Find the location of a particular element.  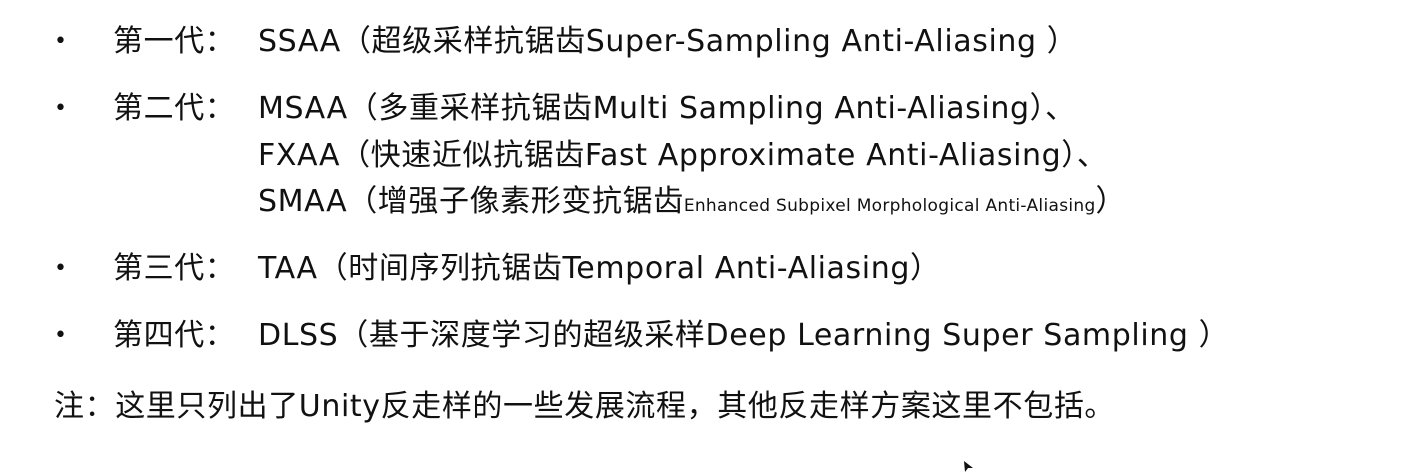

note-row: 注：这里只列出了Unity反走样的一些发展流程，其他反走样方案这里不包括。 is located at coordinates (703, 407).